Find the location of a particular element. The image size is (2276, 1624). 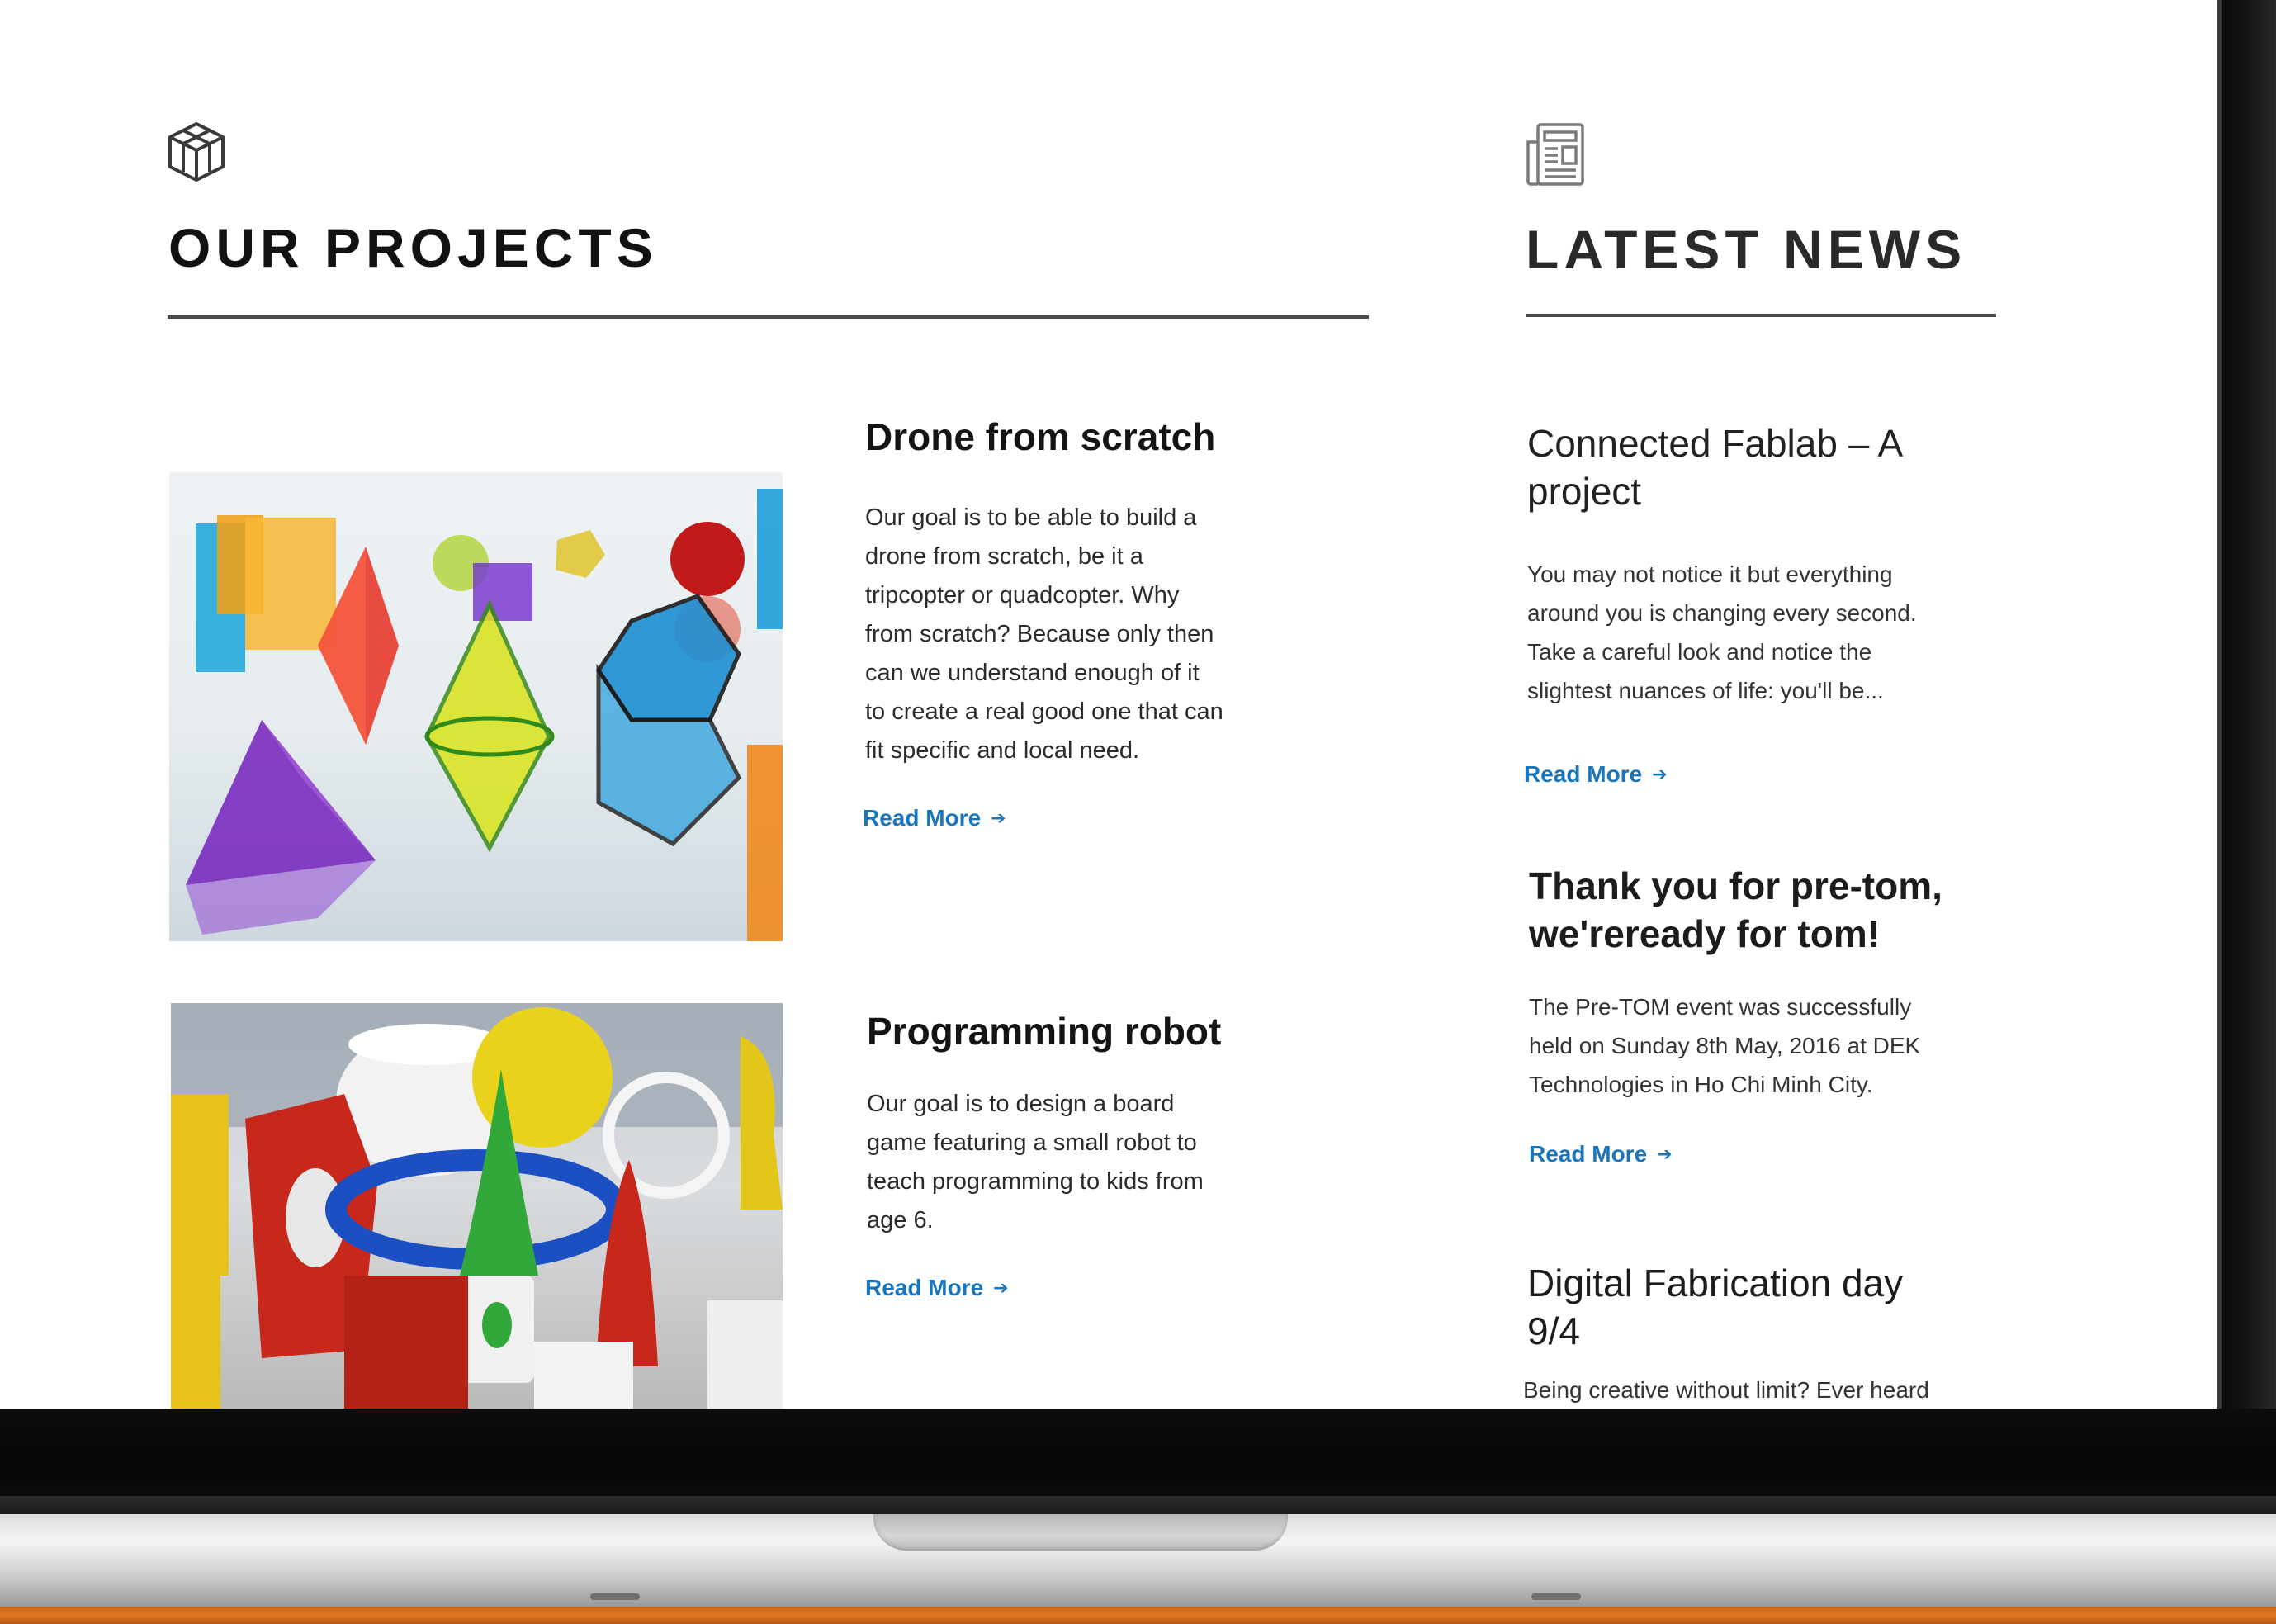

laptop-bezel-right is located at coordinates (2246, 710).